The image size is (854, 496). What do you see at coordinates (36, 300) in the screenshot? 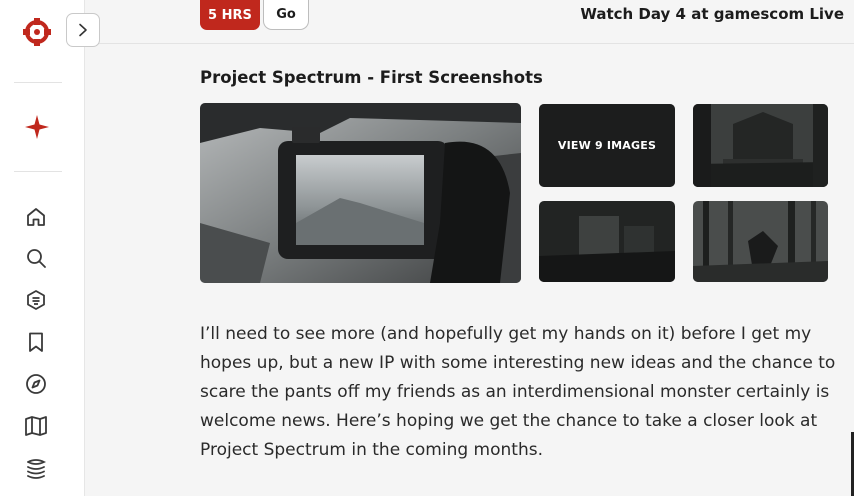
I see `shield-icon` at bounding box center [36, 300].